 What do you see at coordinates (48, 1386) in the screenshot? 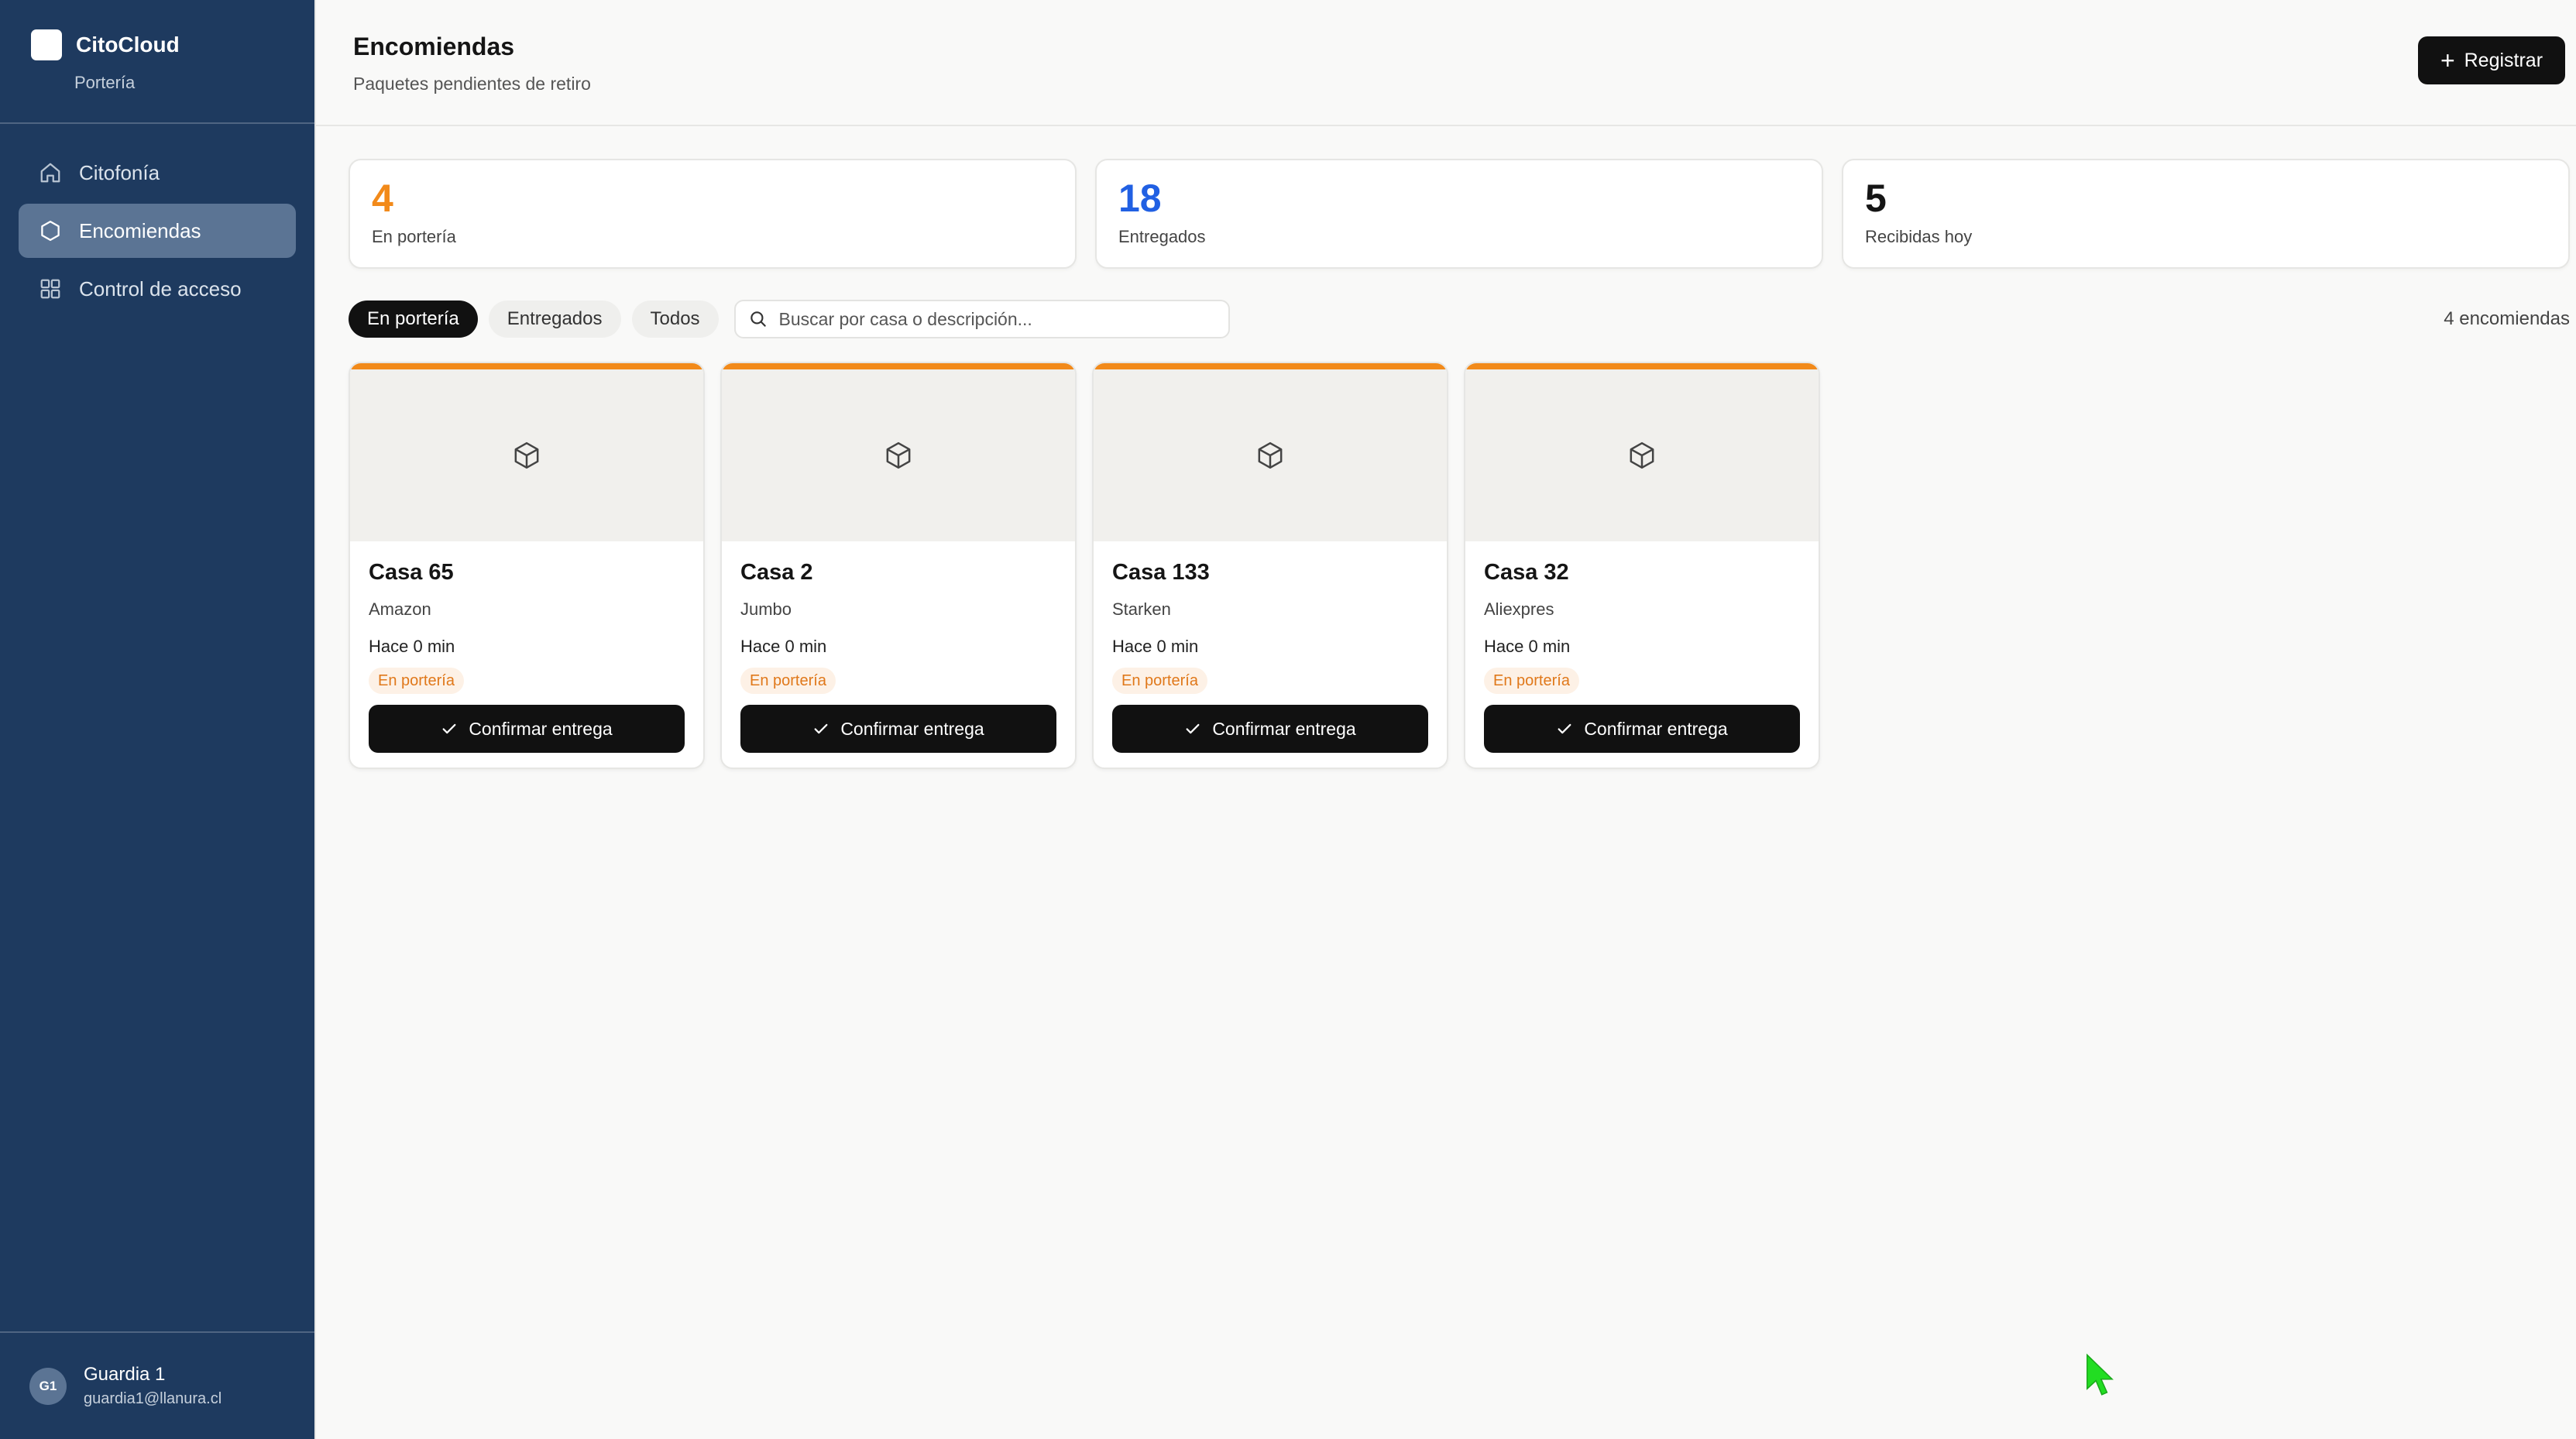
I see `avatar: G1` at bounding box center [48, 1386].